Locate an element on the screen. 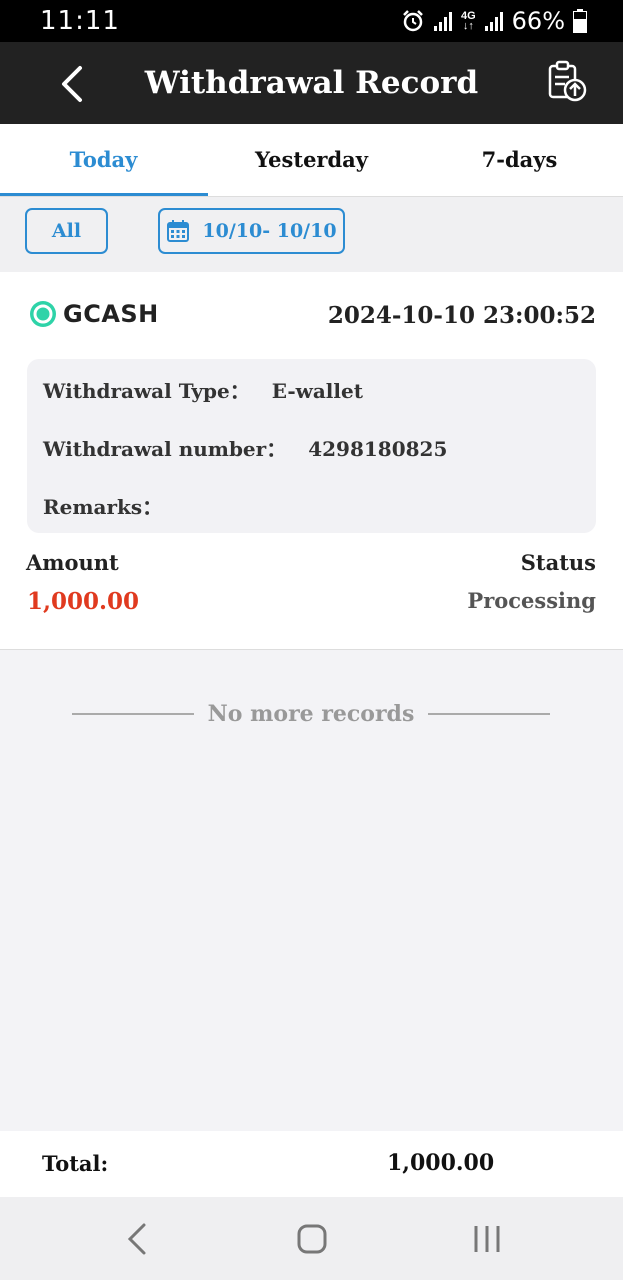 This screenshot has width=623, height=1280. status-bar: 11:11 4G ↓↑ 66% is located at coordinates (311, 21).